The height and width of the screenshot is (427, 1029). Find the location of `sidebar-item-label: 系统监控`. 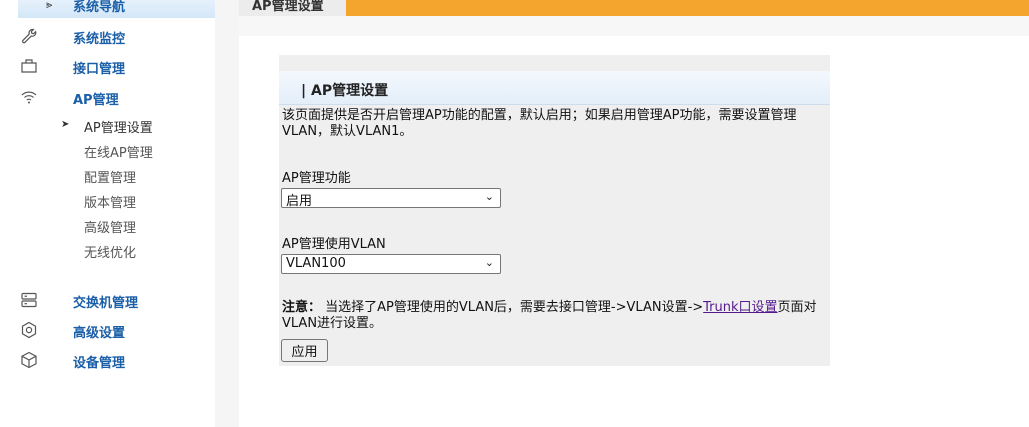

sidebar-item-label: 系统监控 is located at coordinates (99, 39).